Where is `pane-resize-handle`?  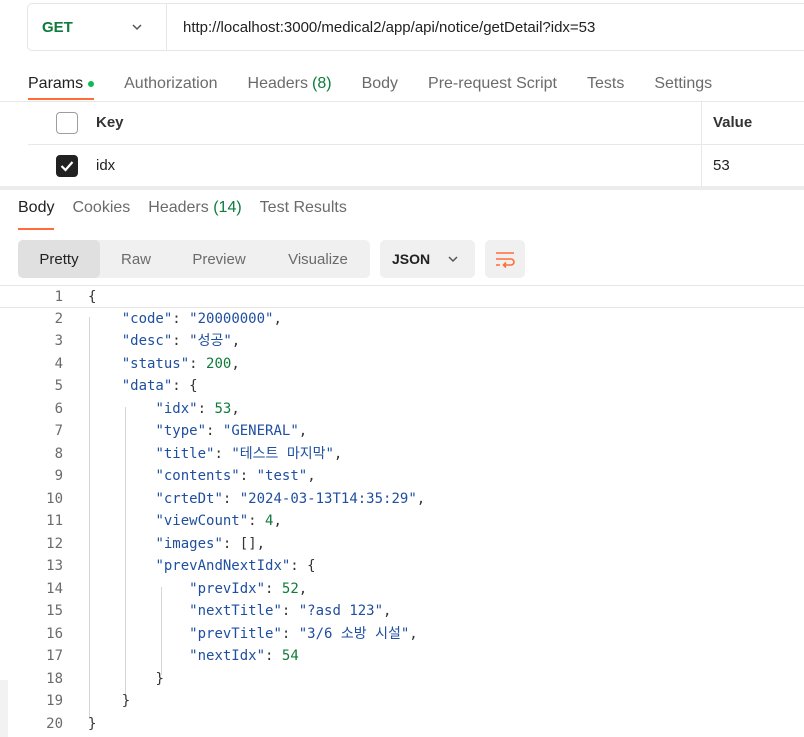 pane-resize-handle is located at coordinates (402, 188).